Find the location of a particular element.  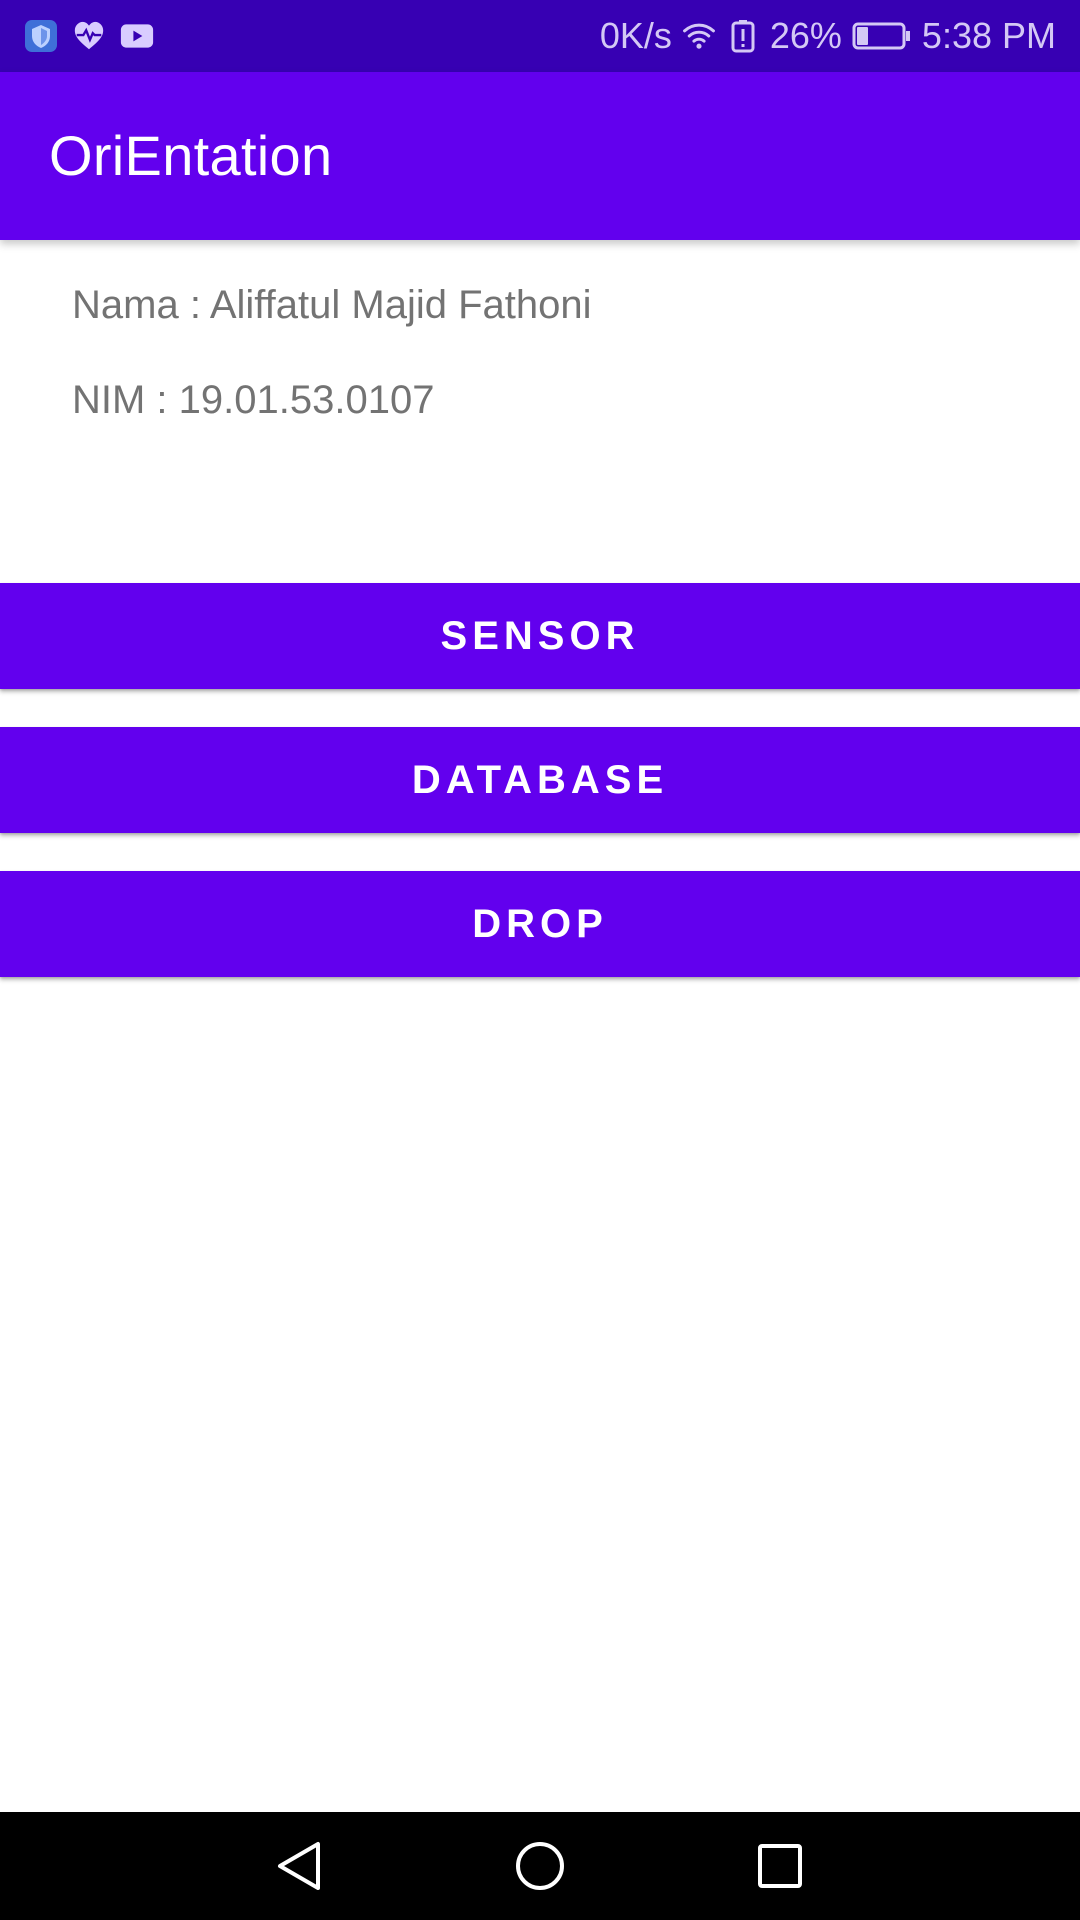

back-triangle-icon is located at coordinates (299, 1866).